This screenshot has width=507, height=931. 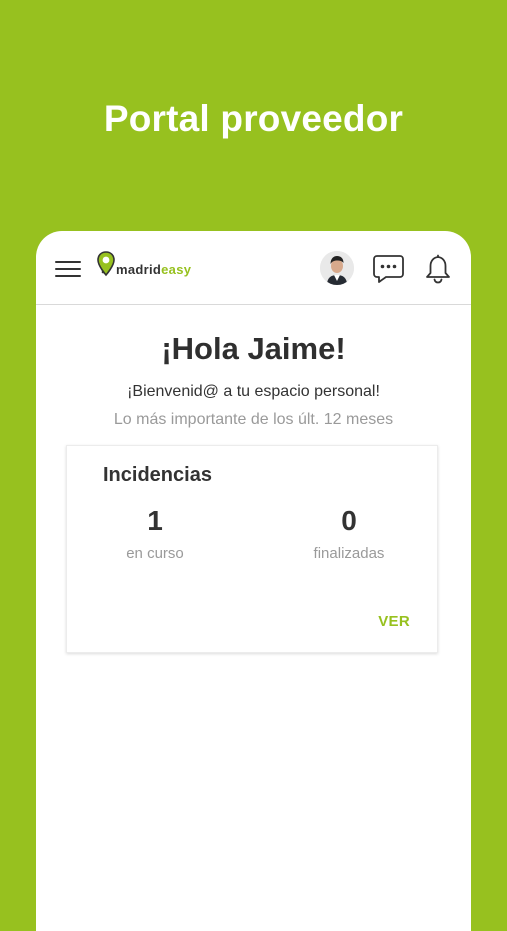 What do you see at coordinates (253, 348) in the screenshot?
I see `greeting-heading: ¡Hola Jaime!` at bounding box center [253, 348].